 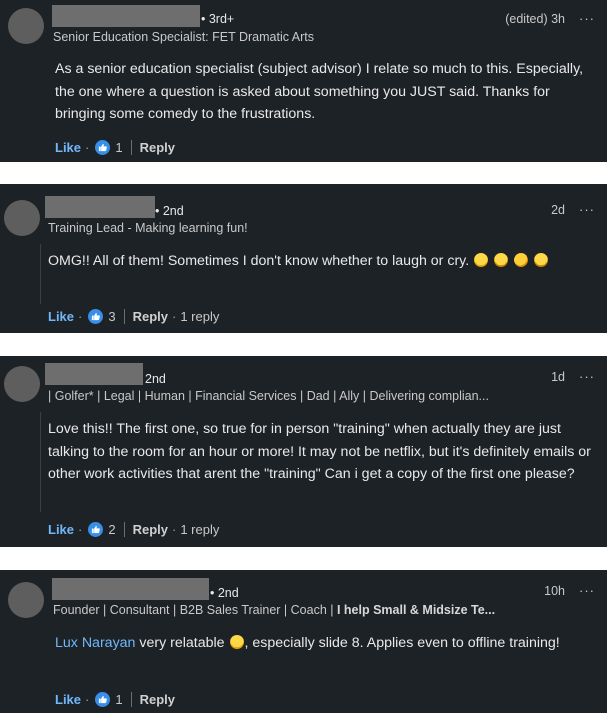 I want to click on comment-actions: Like · 2 Reply · 1 reply, so click(x=133, y=529).